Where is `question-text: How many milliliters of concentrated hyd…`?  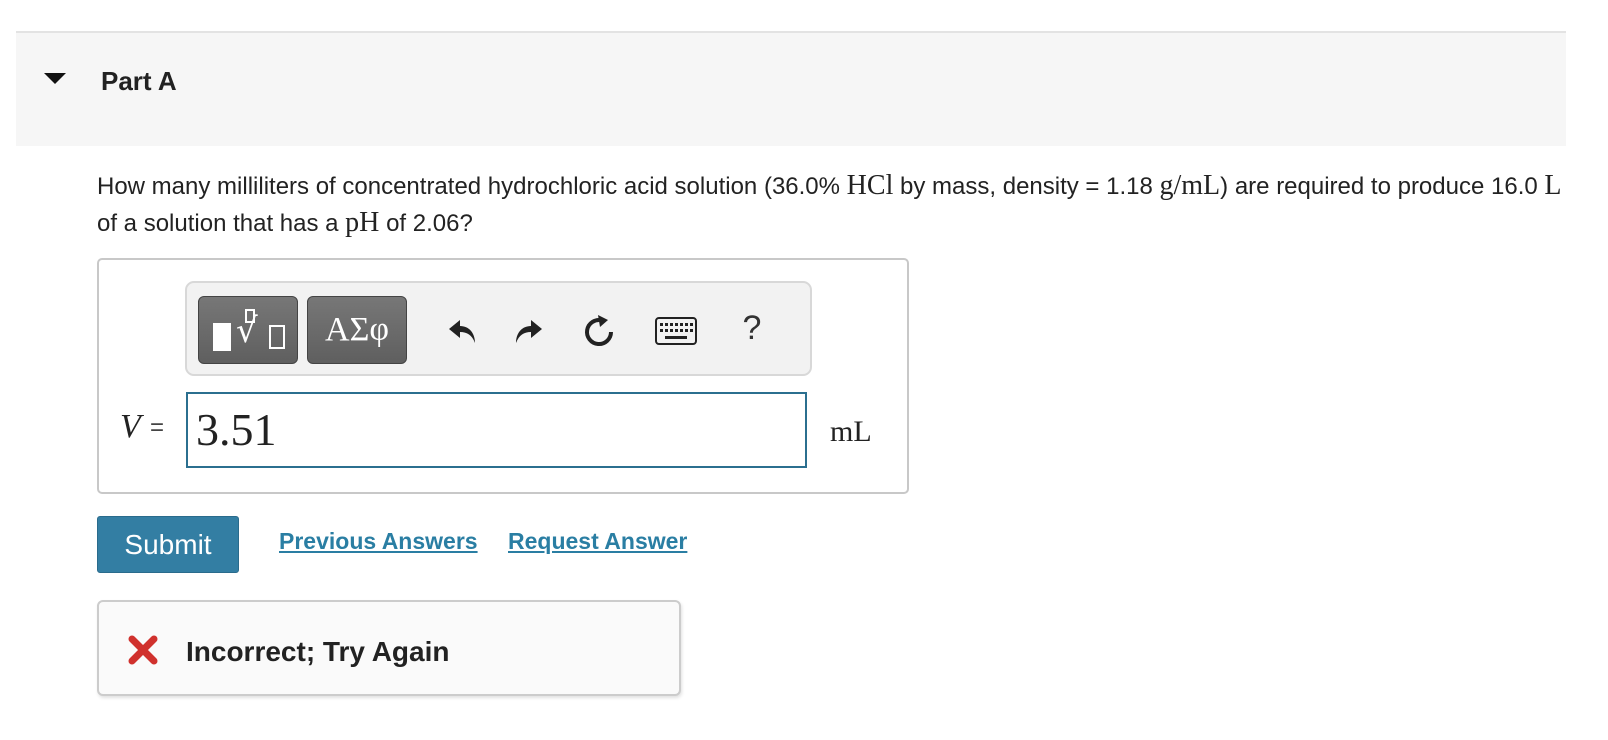
question-text: How many milliliters of concentrated hyd… is located at coordinates (829, 204).